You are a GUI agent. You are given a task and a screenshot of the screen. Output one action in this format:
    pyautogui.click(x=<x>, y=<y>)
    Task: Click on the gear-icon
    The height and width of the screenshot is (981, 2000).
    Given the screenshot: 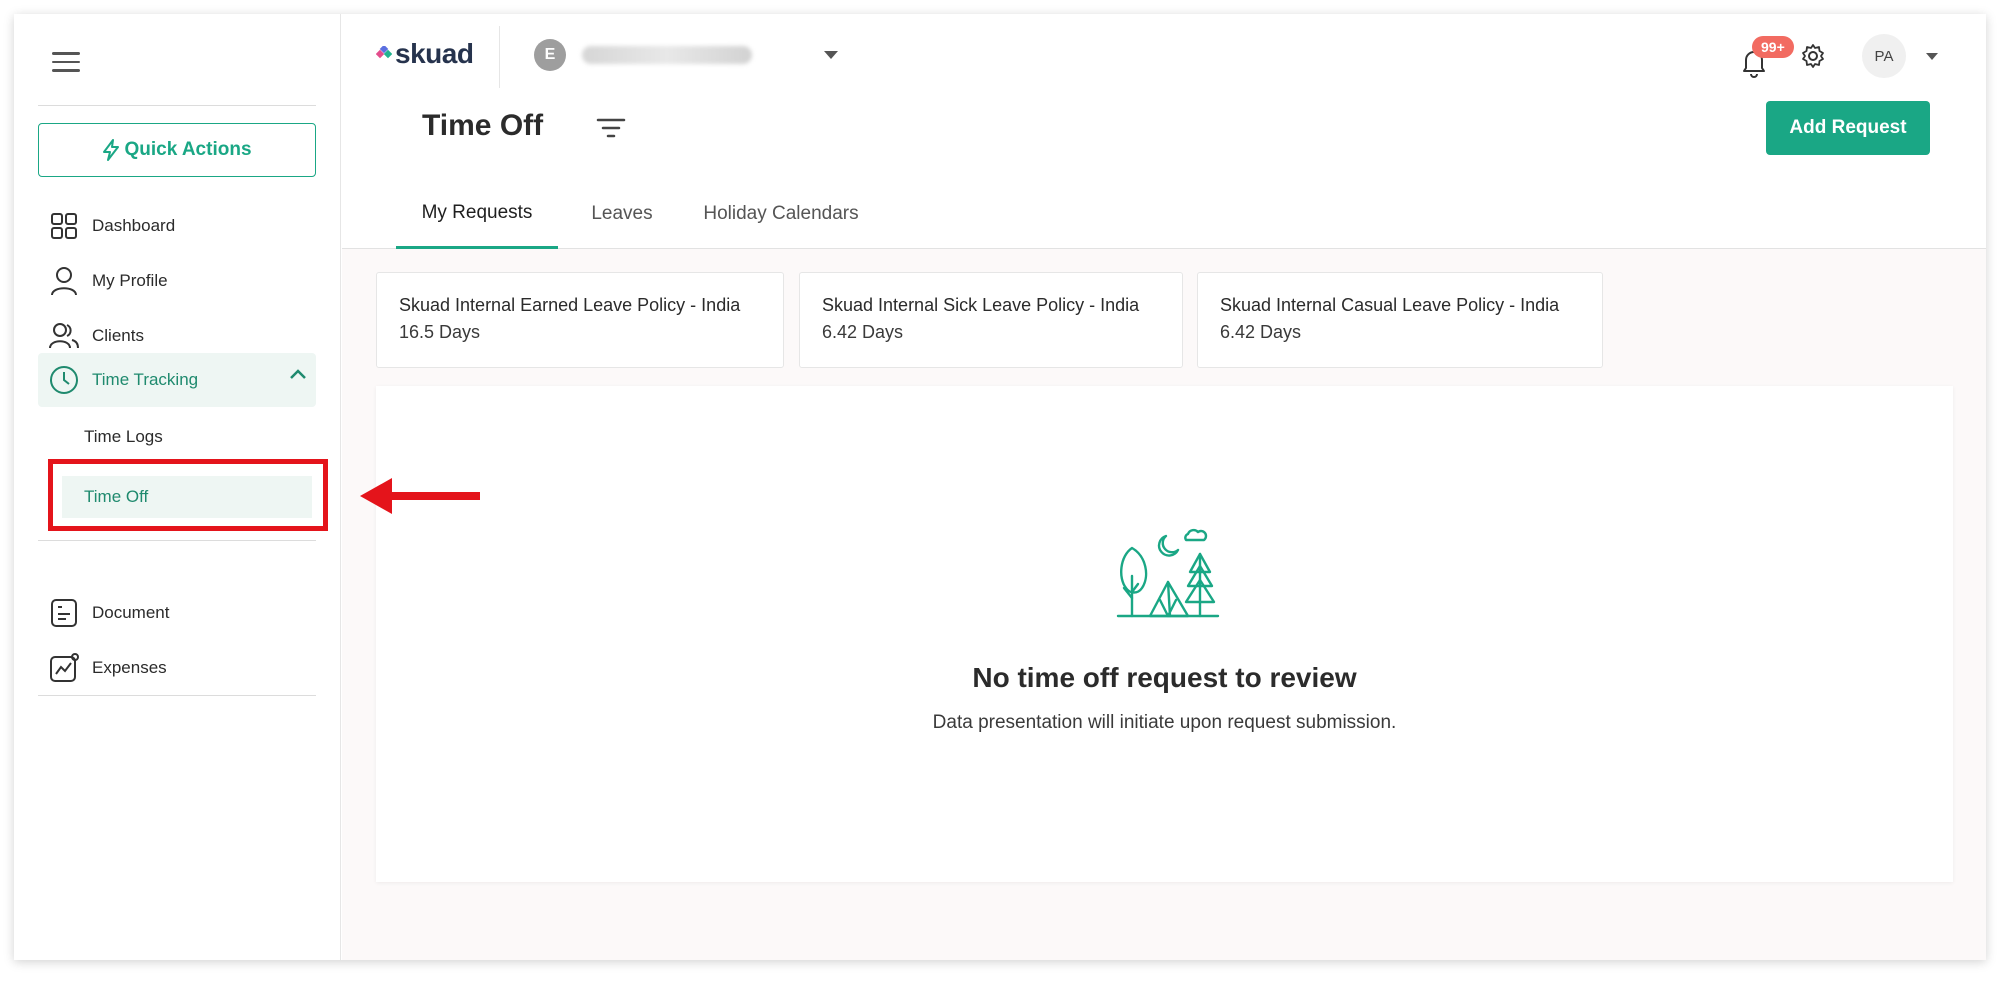 What is the action you would take?
    pyautogui.click(x=1813, y=56)
    